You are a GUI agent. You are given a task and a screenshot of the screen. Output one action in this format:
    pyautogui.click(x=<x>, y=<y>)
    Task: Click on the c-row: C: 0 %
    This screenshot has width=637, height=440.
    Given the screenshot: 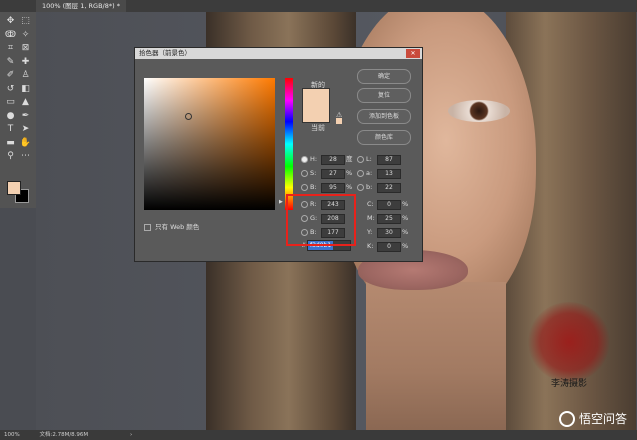 What is the action you would take?
    pyautogui.click(x=394, y=204)
    